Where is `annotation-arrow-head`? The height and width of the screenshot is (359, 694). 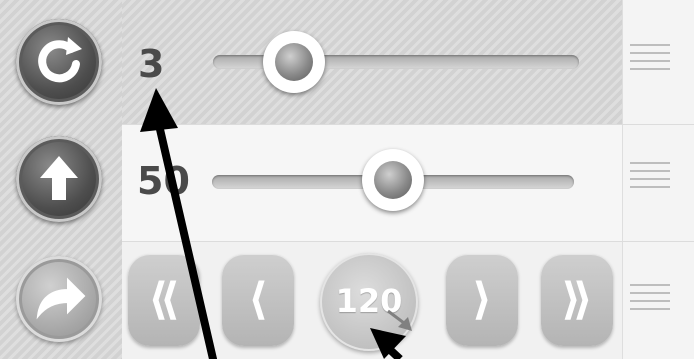
annotation-arrow-head is located at coordinates (159, 110).